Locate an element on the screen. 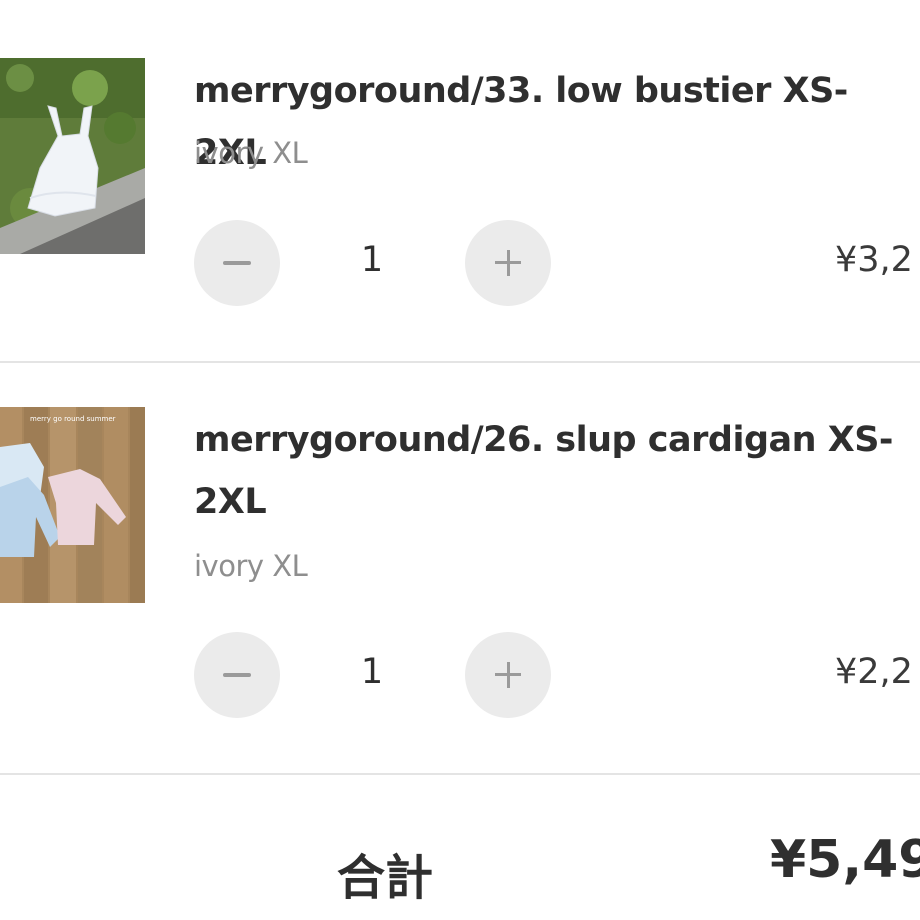 Image resolution: width=920 pixels, height=920 pixels. product-thumbnail is located at coordinates (72, 156).